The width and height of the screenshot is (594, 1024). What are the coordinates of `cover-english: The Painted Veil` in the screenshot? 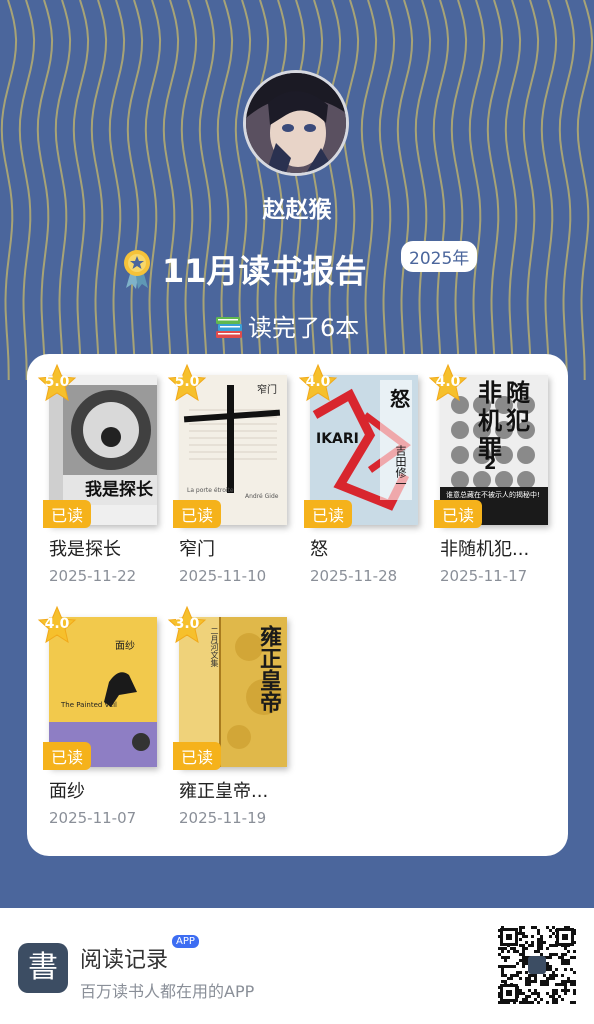 It's located at (89, 705).